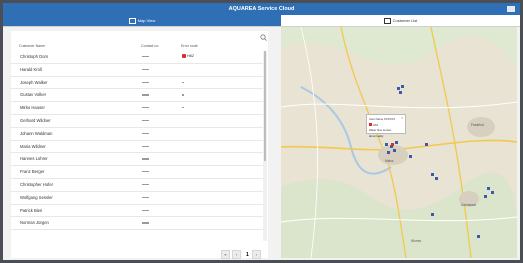 The width and height of the screenshot is (523, 263). What do you see at coordinates (137, 83) in the screenshot?
I see `table-row: Joseph Walker` at bounding box center [137, 83].